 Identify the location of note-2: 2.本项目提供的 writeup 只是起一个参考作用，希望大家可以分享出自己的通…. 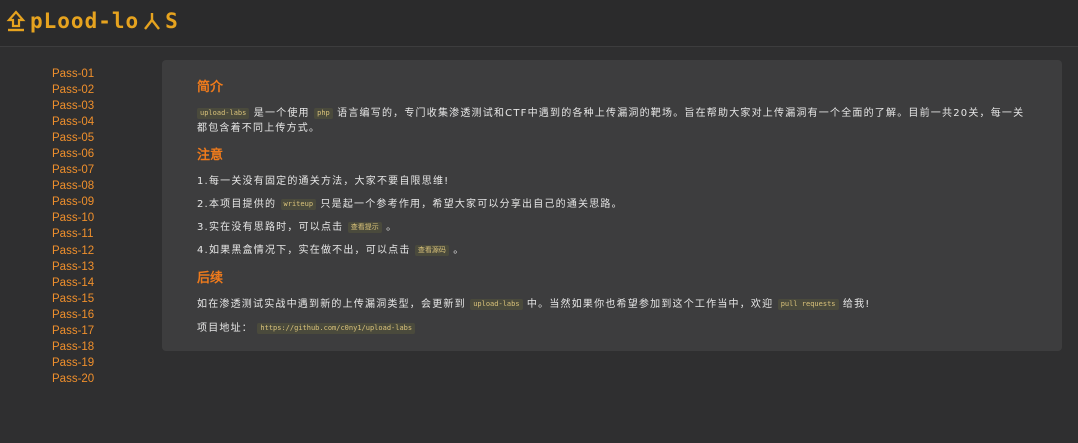
(410, 204).